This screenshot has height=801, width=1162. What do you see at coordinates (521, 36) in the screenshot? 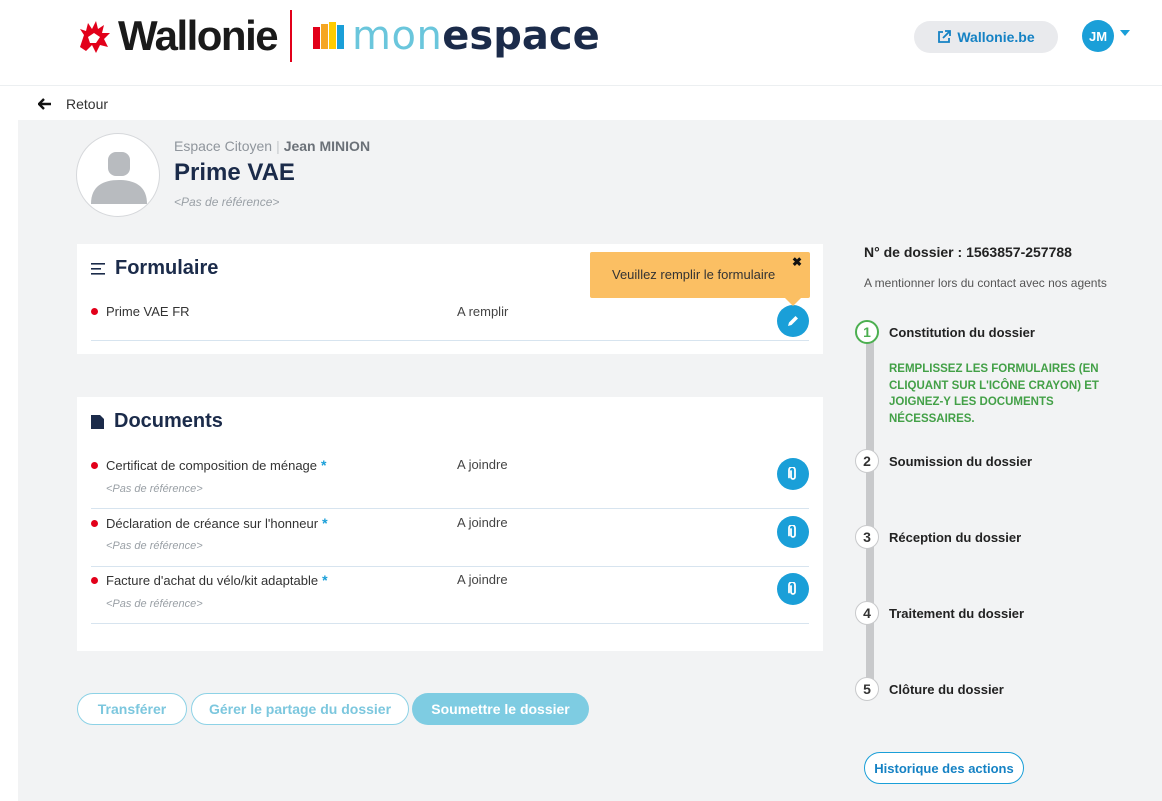
I see `monespace-espace-text: espace` at bounding box center [521, 36].